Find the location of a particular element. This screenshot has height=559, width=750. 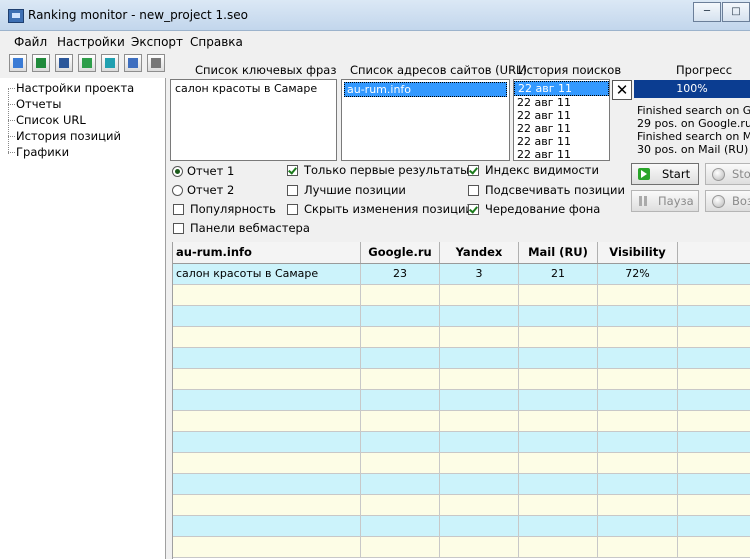

tree-item-url-list: Список URL is located at coordinates (47, 120).